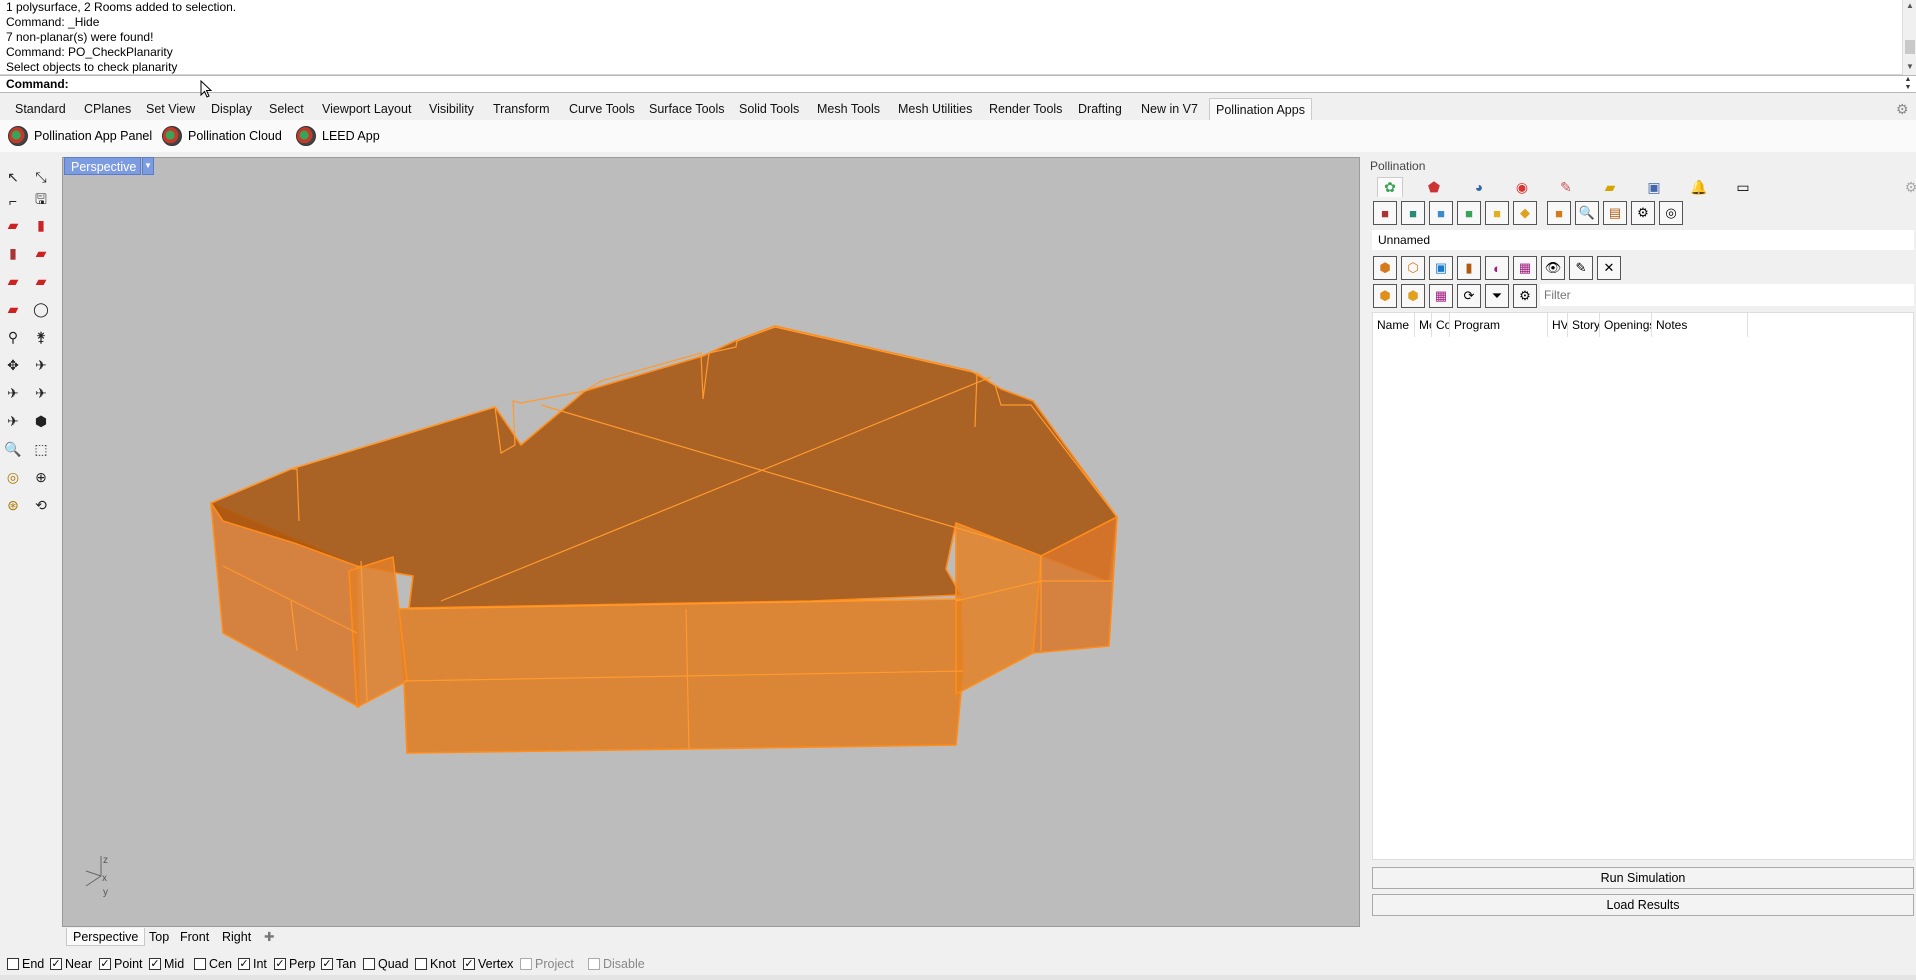 Image resolution: width=1916 pixels, height=980 pixels. Describe the element at coordinates (1499, 325) in the screenshot. I see `column-header-program: Program` at that location.